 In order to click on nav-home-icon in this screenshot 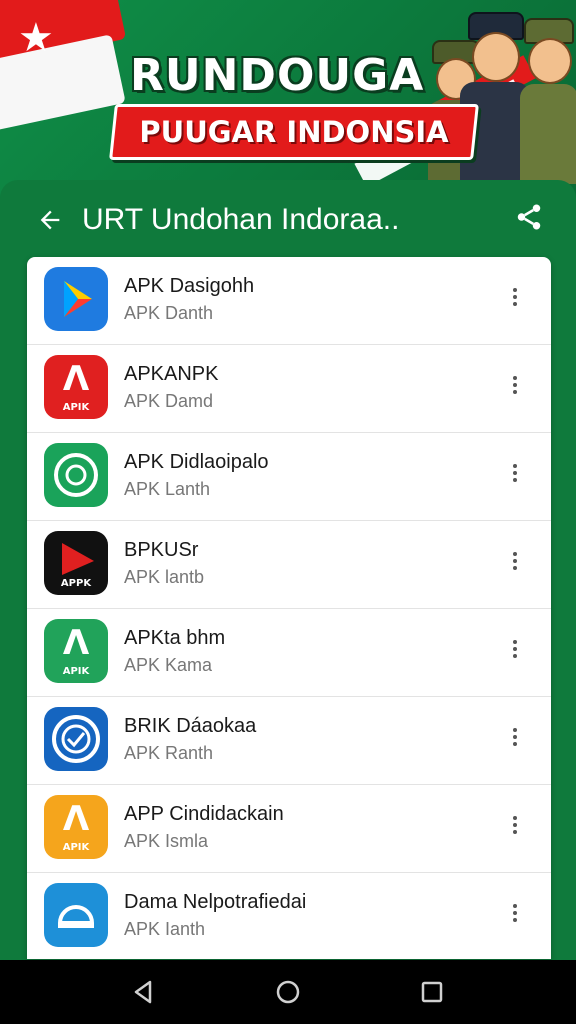, I will do `click(288, 992)`.